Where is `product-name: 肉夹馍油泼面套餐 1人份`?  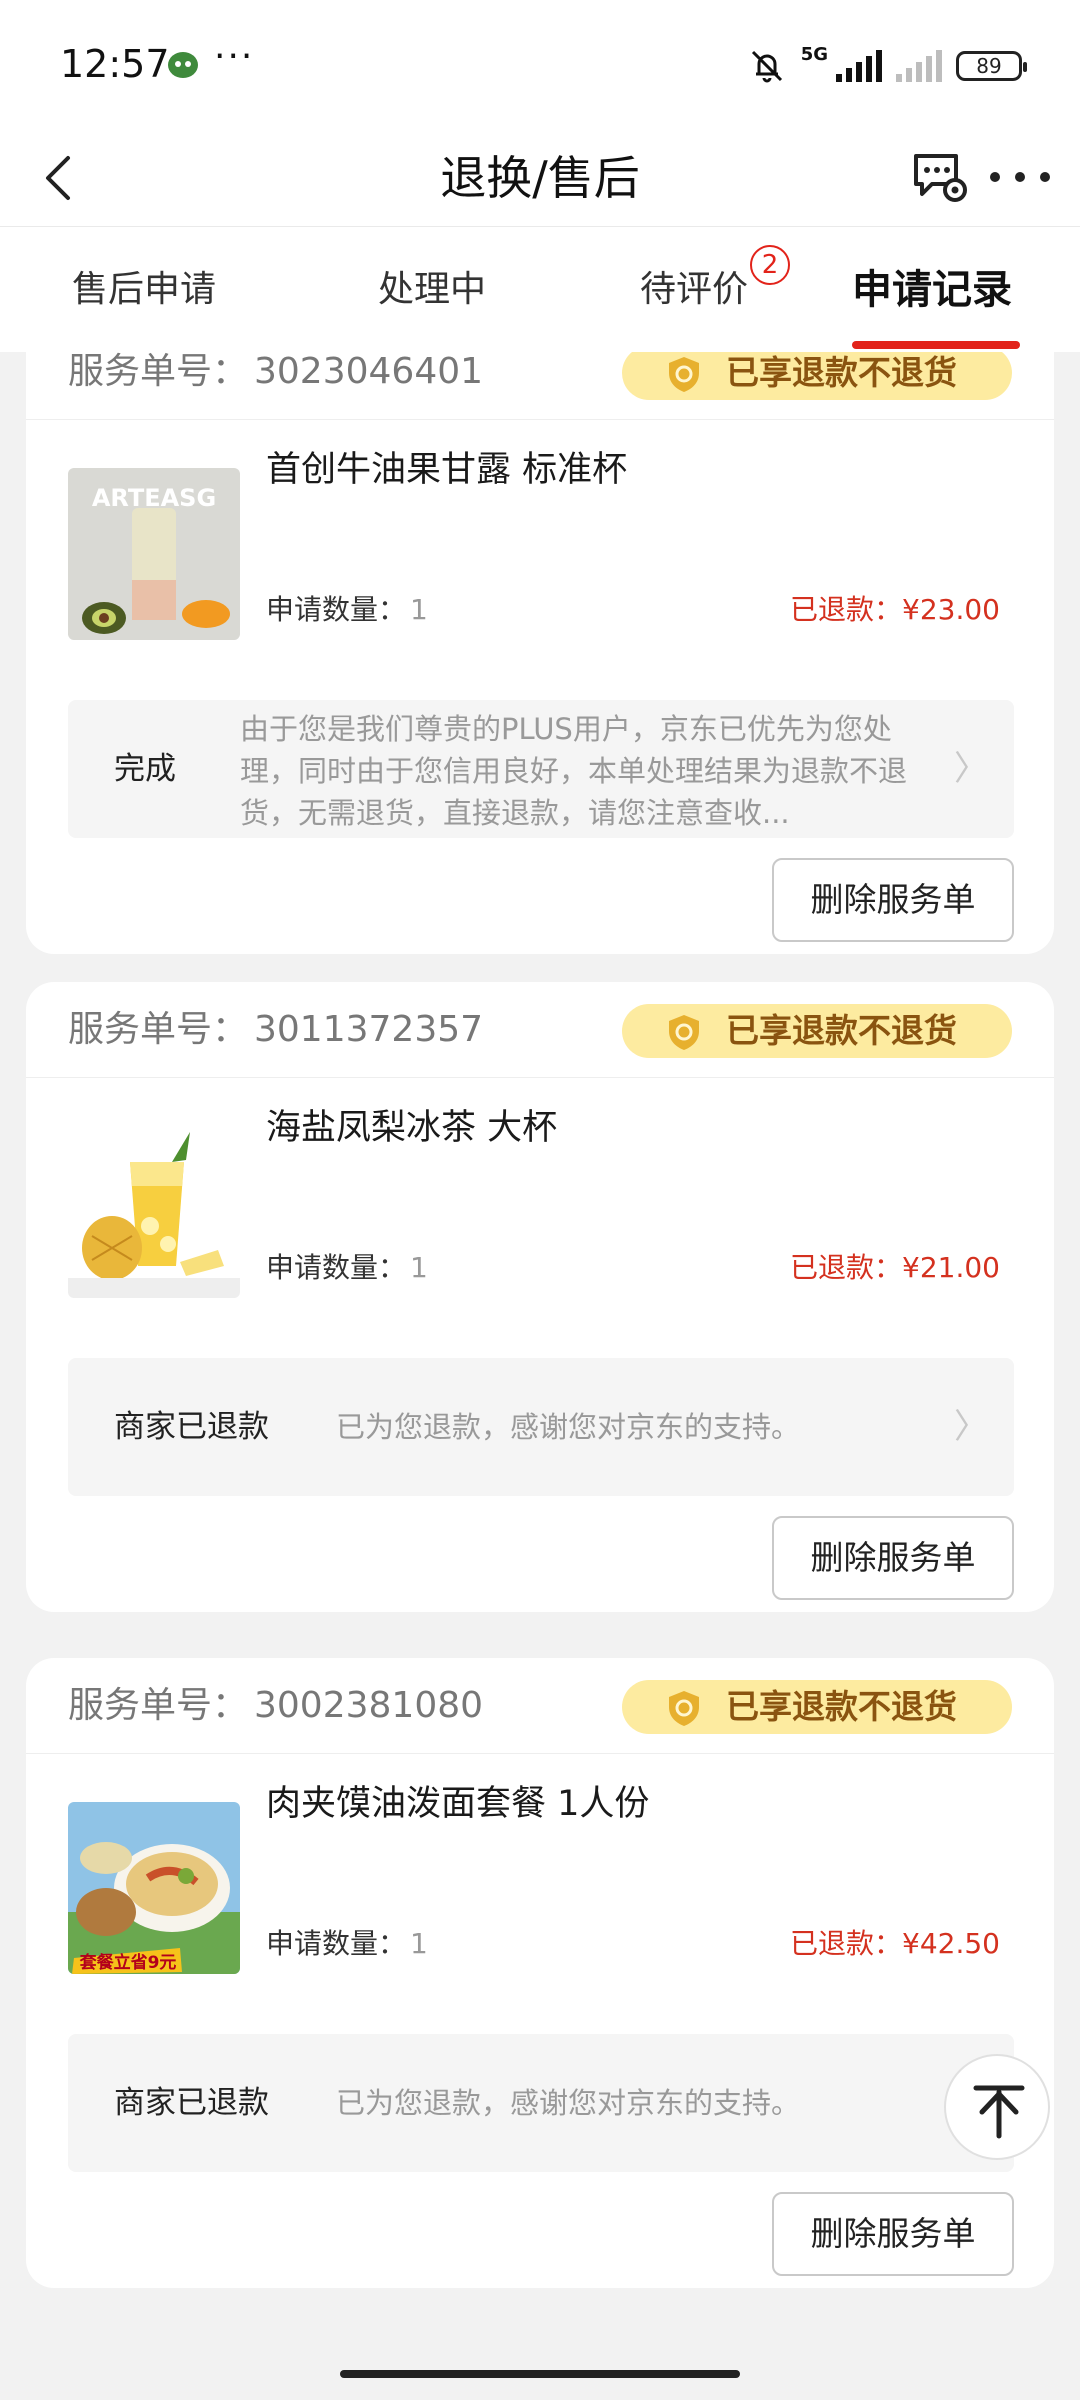
product-name: 肉夹馍油泼面套餐 1人份 is located at coordinates (457, 1804).